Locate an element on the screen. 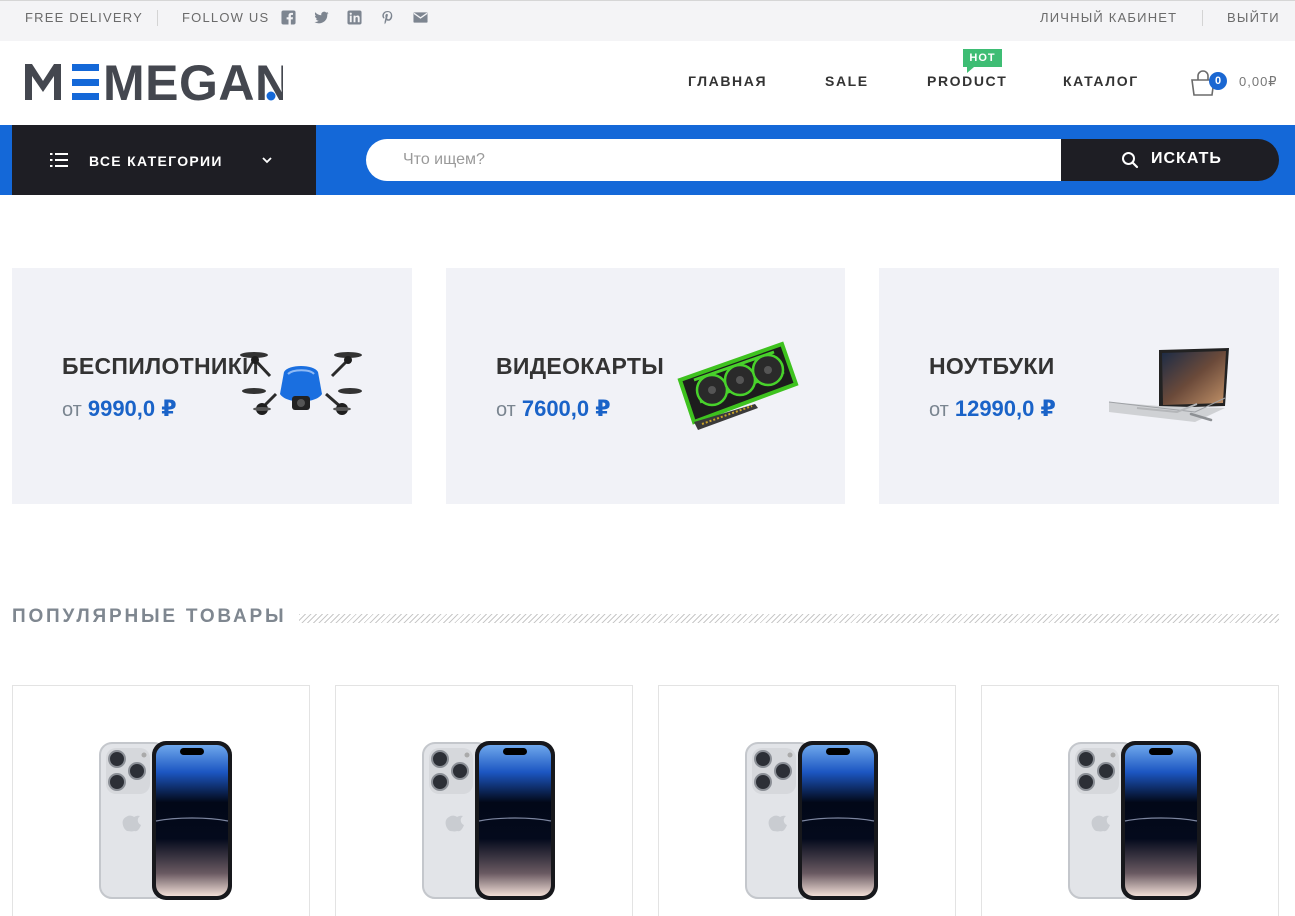  search-icon is located at coordinates (1130, 160).